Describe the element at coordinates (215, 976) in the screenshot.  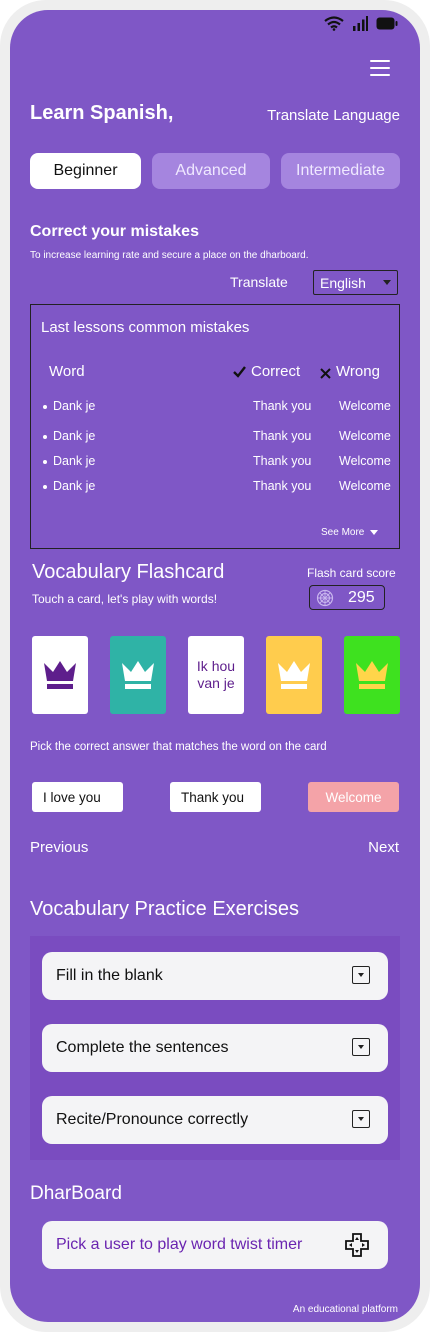
I see `exercise-fill-blank: Fill in the blank` at that location.